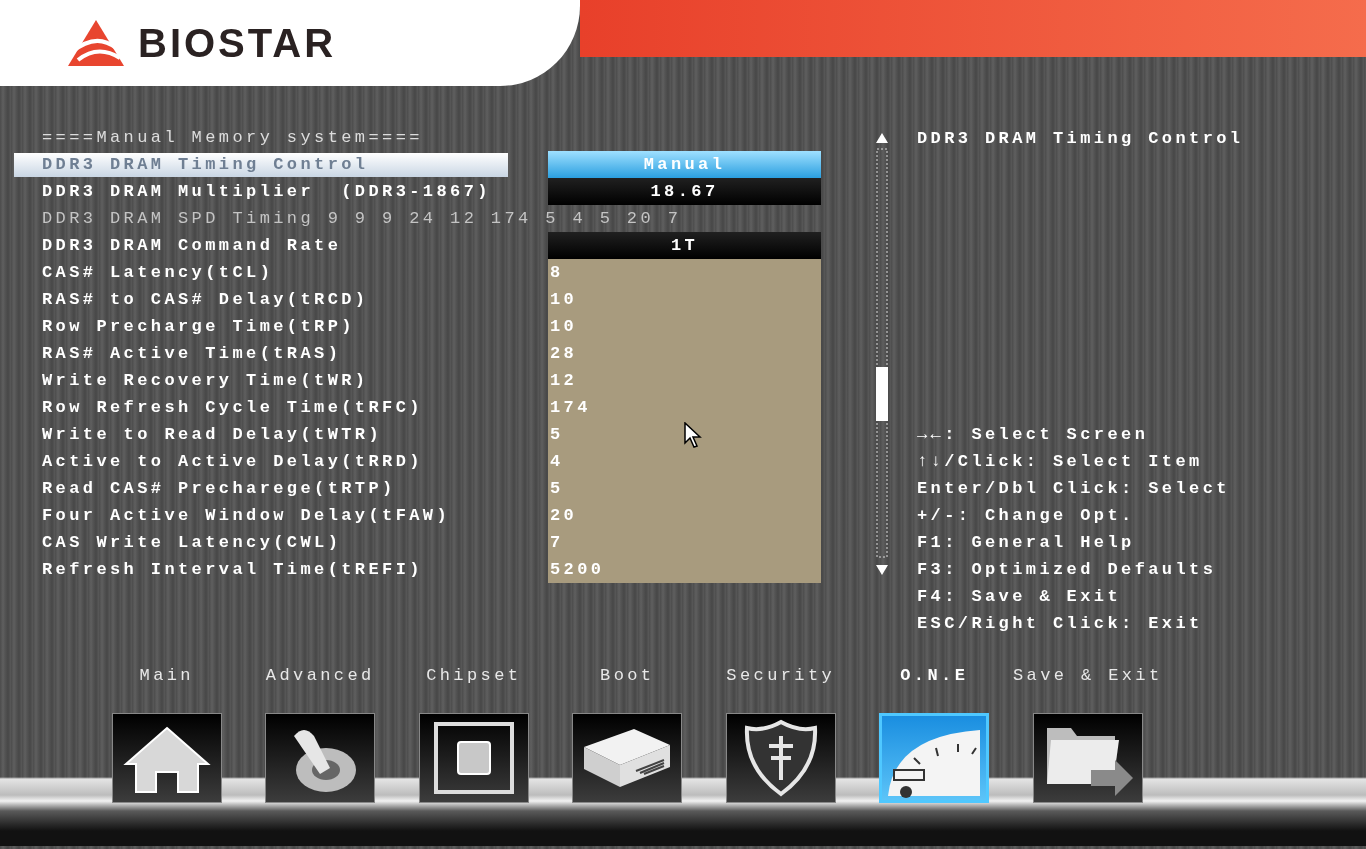 Image resolution: width=1366 pixels, height=849 pixels. What do you see at coordinates (1074, 488) in the screenshot?
I see `key-hint: Enter/Dbl Click: Select` at bounding box center [1074, 488].